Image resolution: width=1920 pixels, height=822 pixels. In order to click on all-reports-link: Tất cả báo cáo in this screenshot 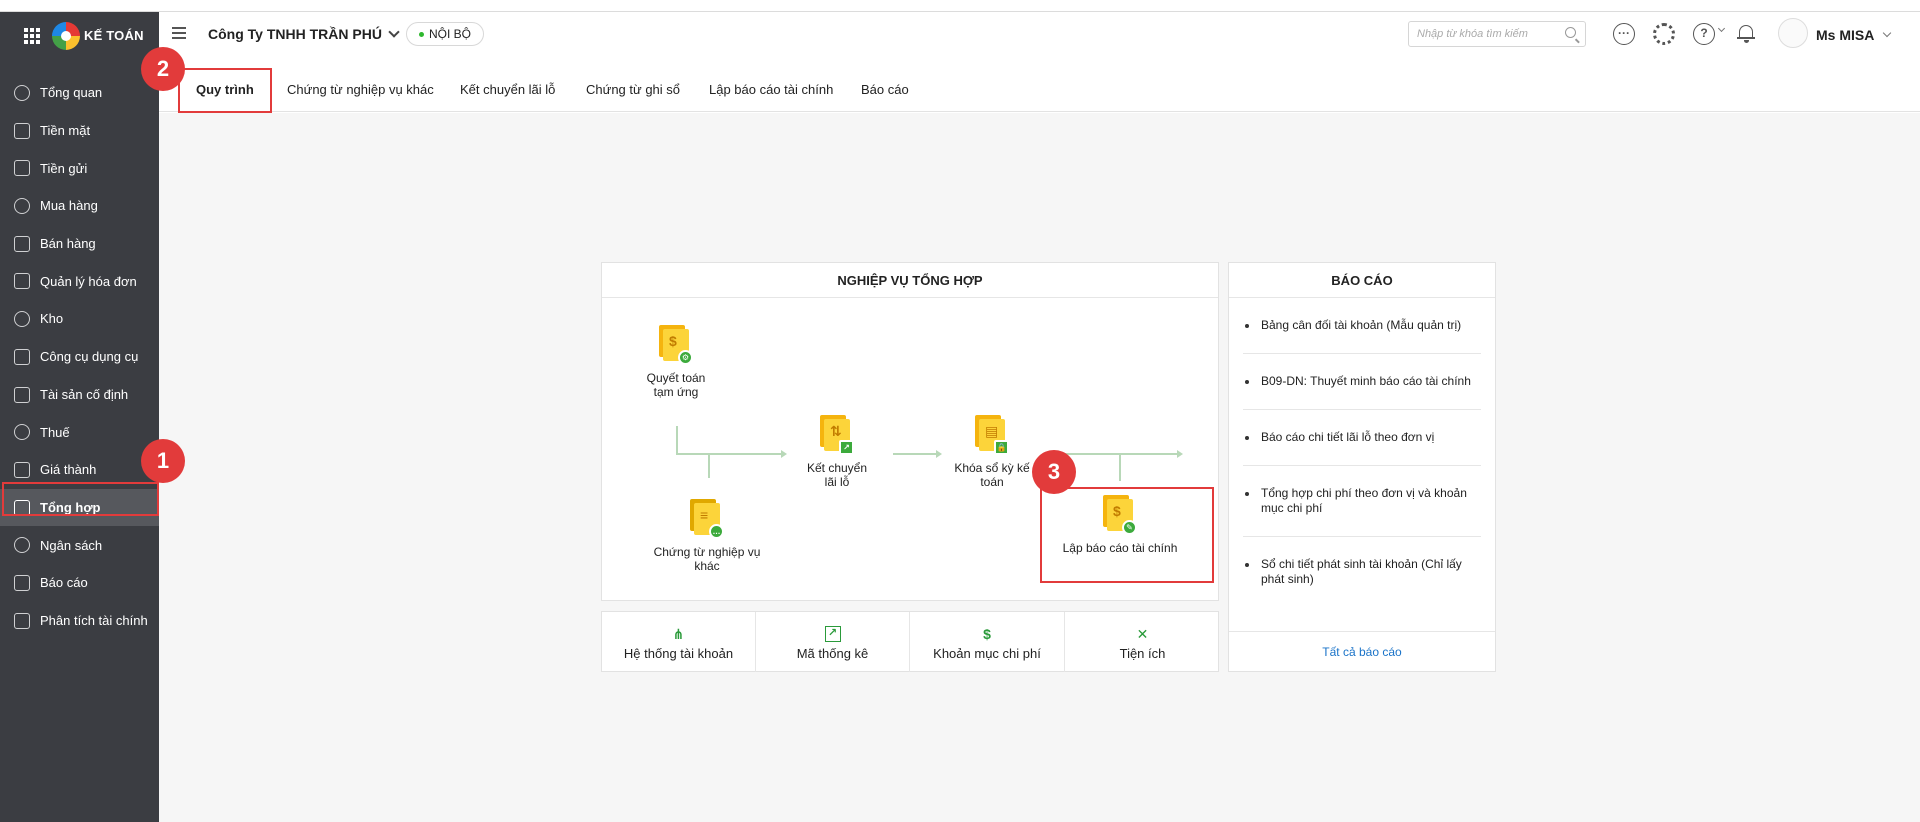, I will do `click(1362, 651)`.